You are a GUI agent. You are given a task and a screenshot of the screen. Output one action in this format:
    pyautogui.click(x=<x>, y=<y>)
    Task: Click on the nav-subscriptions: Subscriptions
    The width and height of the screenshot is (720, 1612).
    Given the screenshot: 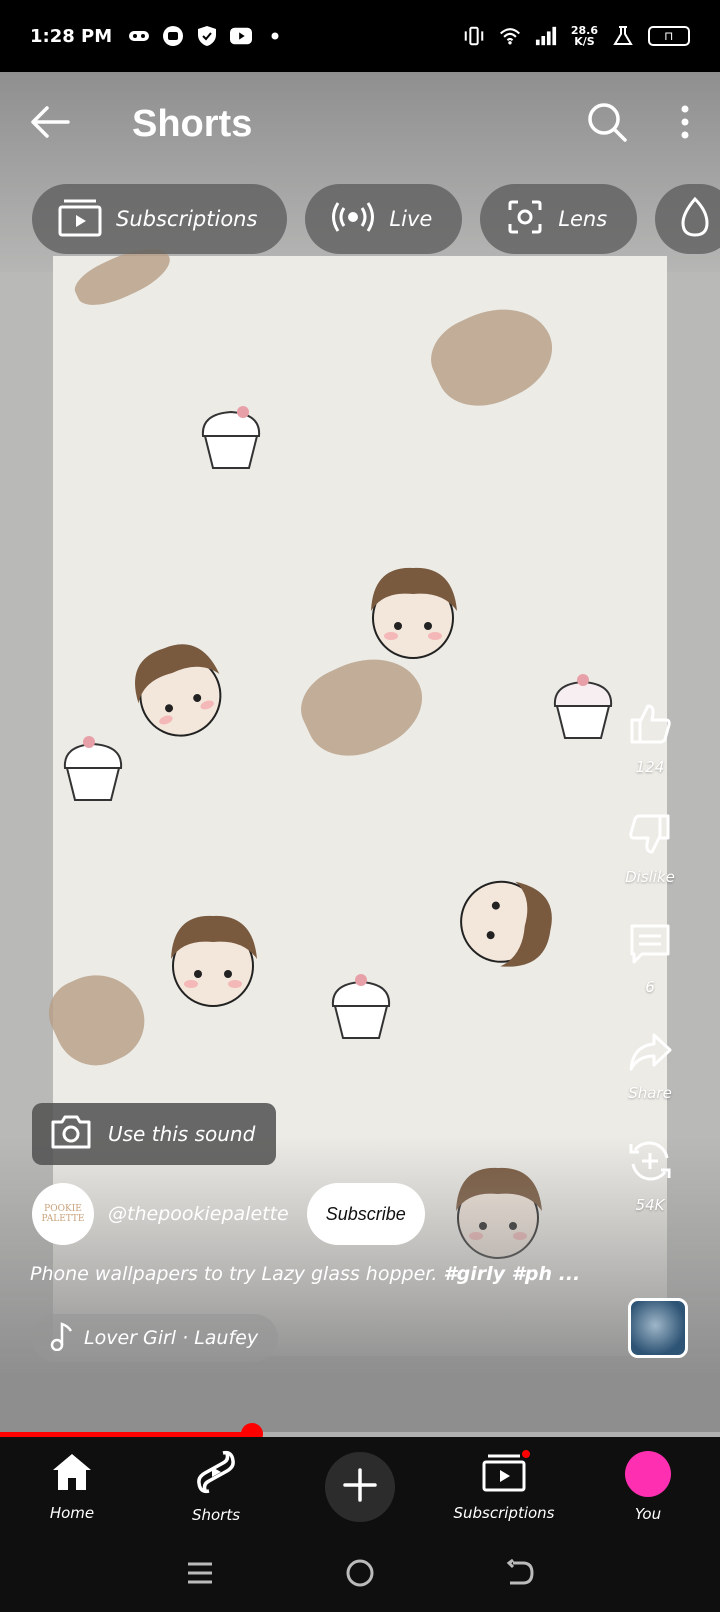 What is the action you would take?
    pyautogui.click(x=504, y=1485)
    